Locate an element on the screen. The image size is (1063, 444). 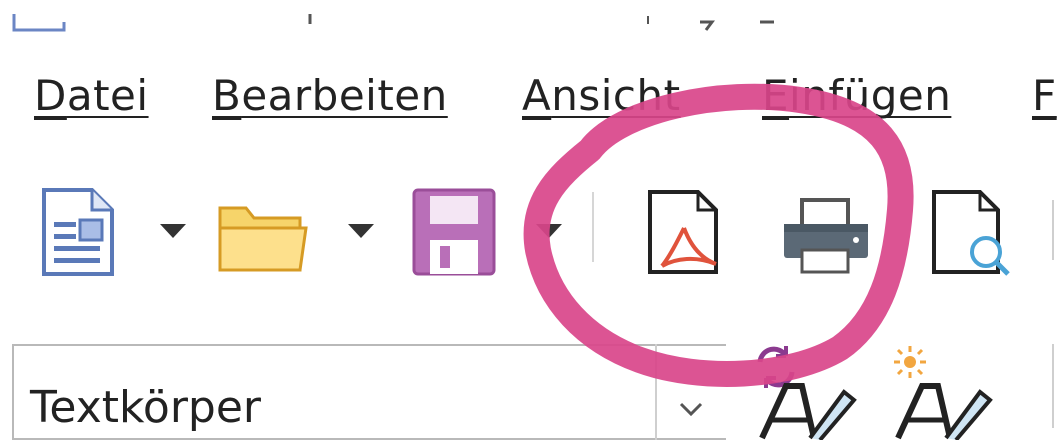
paragraph-style-combobox: Textkörper is located at coordinates (369, 392).